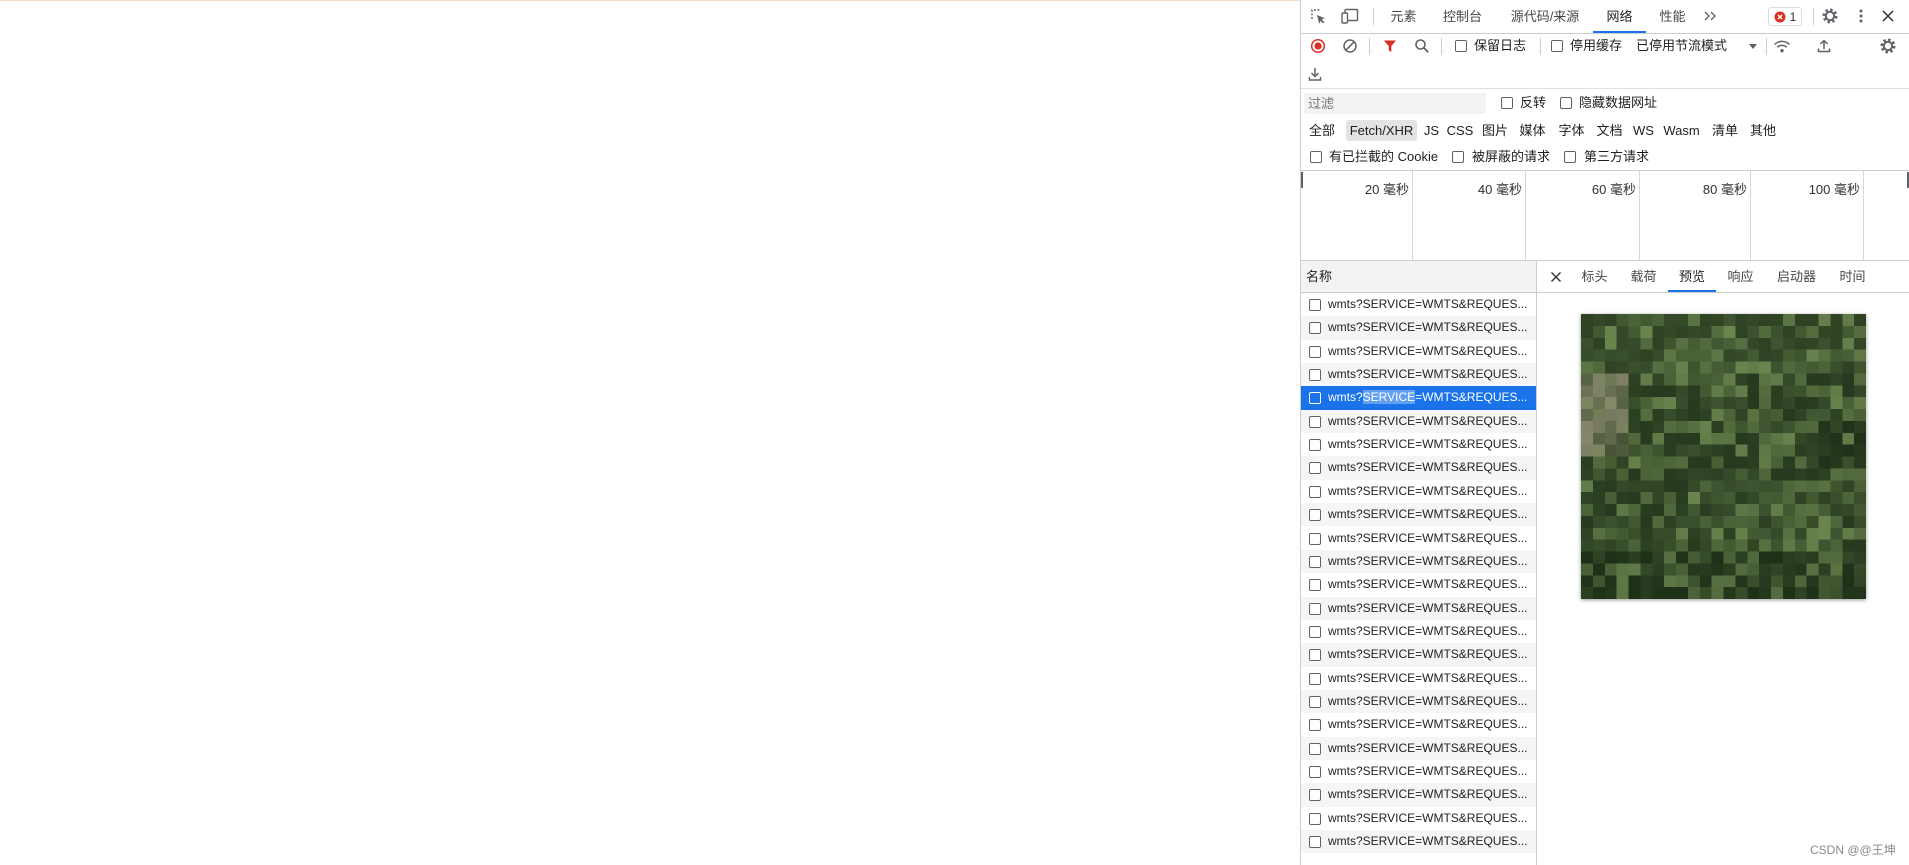 This screenshot has width=1909, height=865. I want to click on third-party-checkbox, so click(1570, 157).